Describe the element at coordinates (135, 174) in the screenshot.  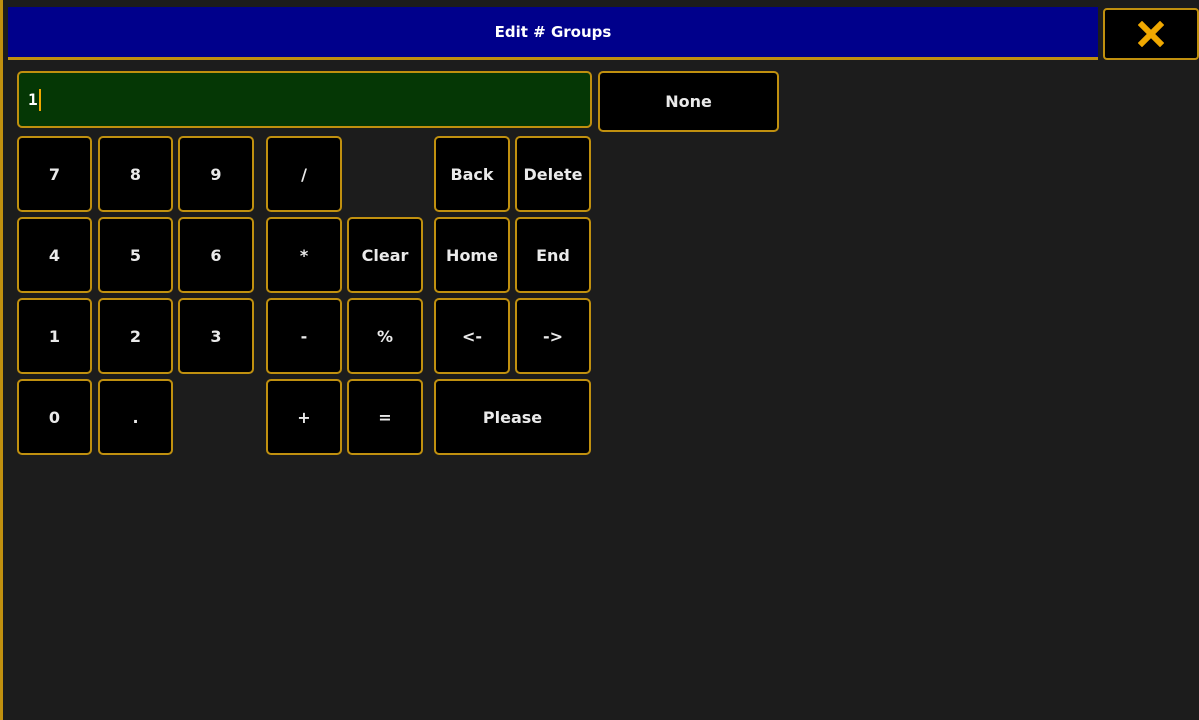
I see `key-8: 8` at that location.